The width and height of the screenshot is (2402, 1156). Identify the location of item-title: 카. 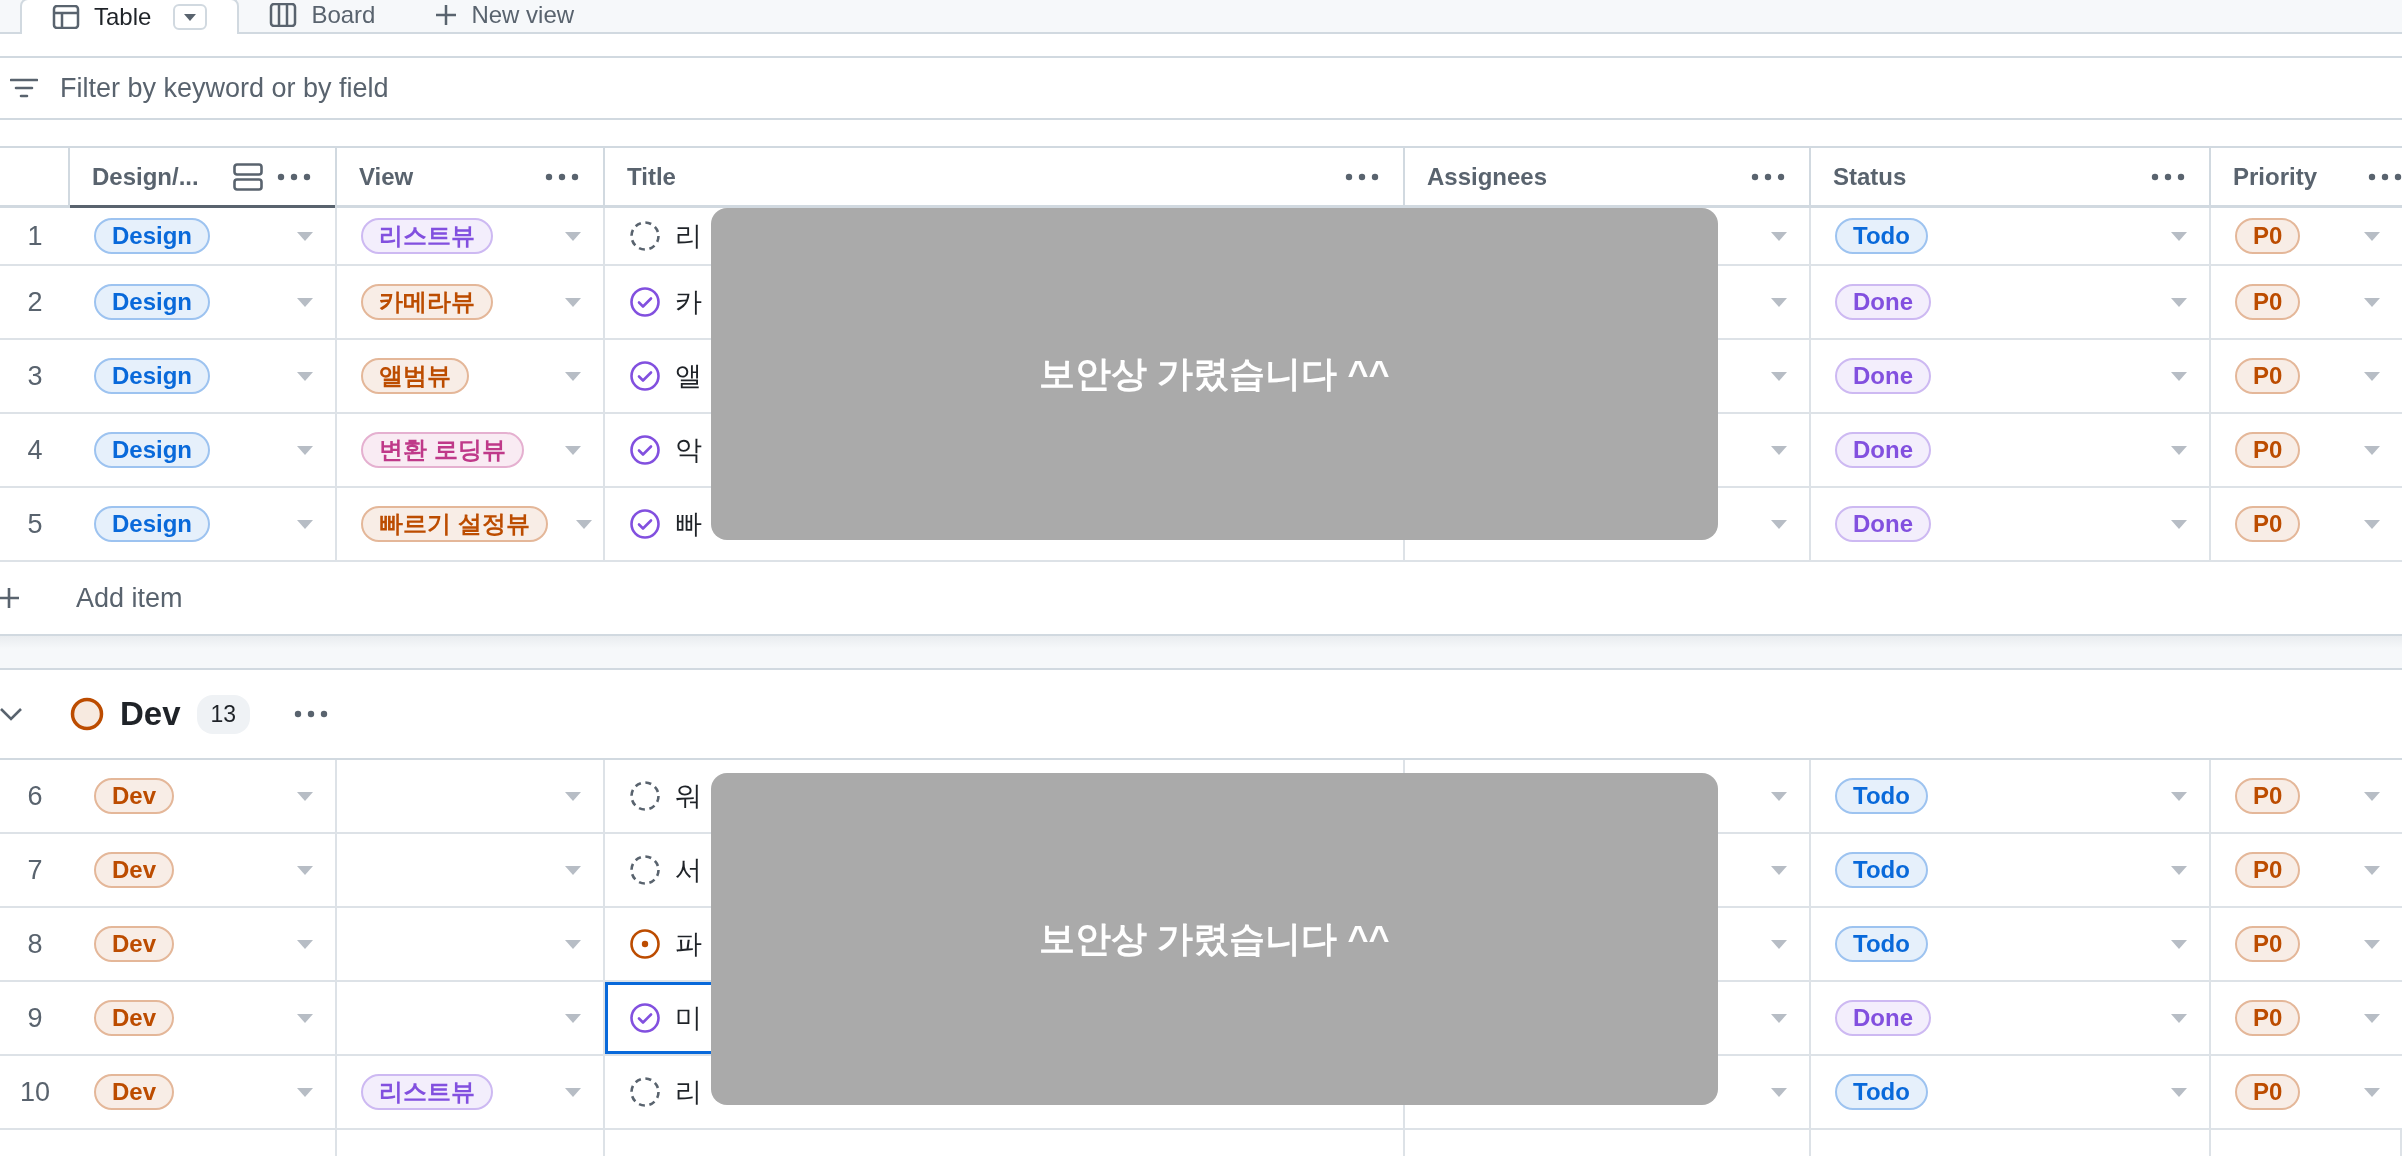
(688, 302).